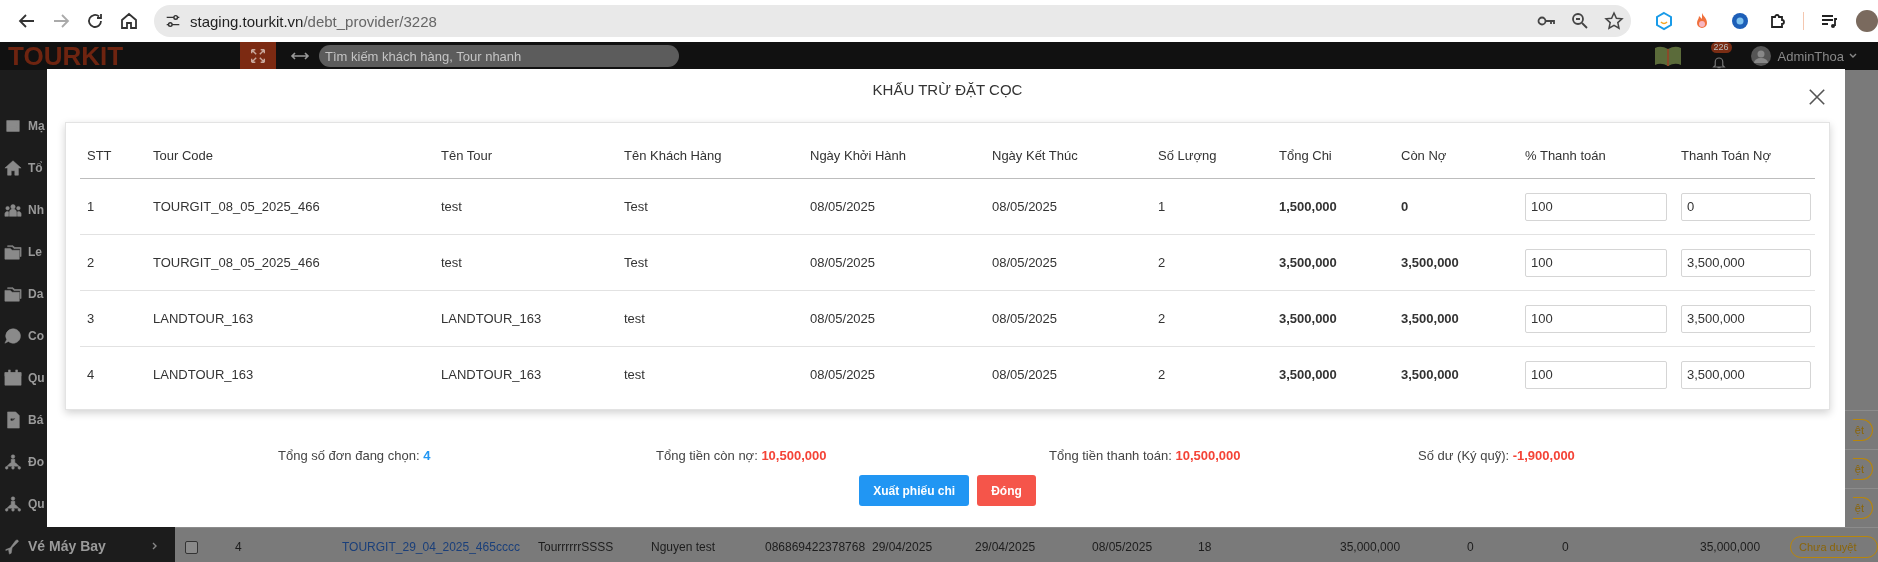  Describe the element at coordinates (1308, 206) in the screenshot. I see `table-cell-text: 1,500,000` at that location.